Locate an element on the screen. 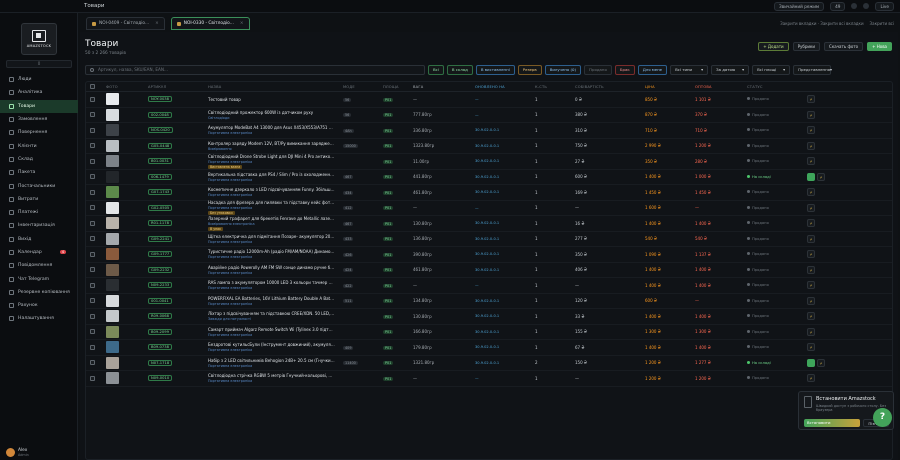 The height and width of the screenshot is (460, 900). filter-button: Для мене is located at coordinates (652, 69).